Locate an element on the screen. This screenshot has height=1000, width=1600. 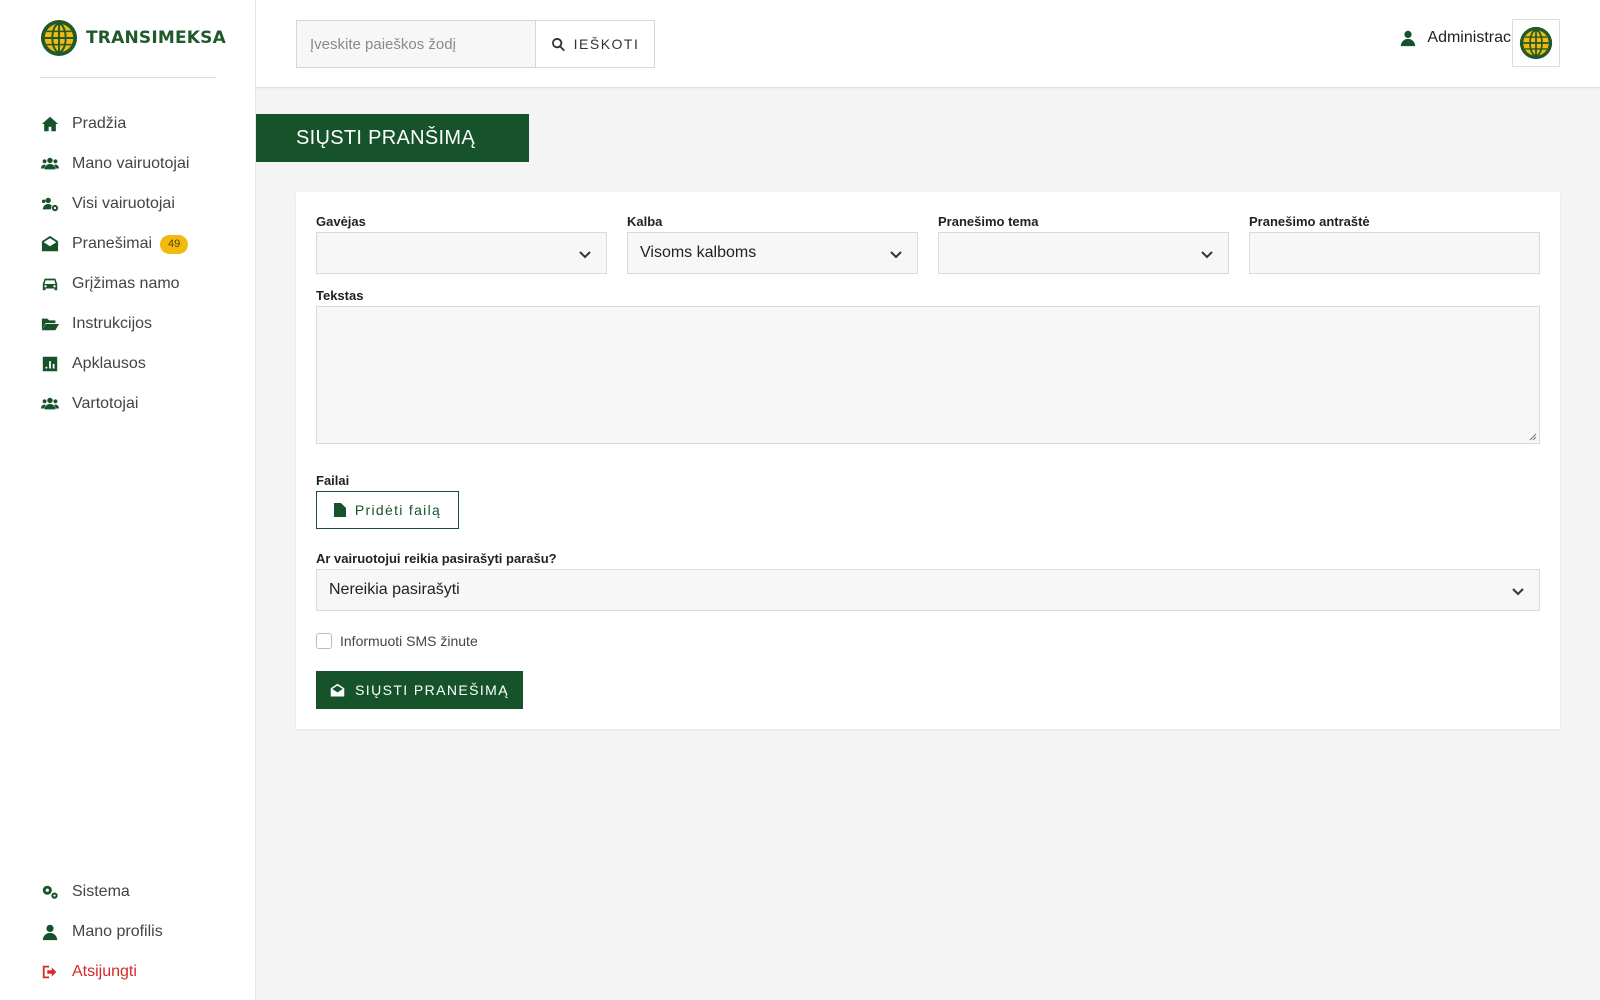
sidebar-item-label: Grįžimas namo is located at coordinates (126, 283).